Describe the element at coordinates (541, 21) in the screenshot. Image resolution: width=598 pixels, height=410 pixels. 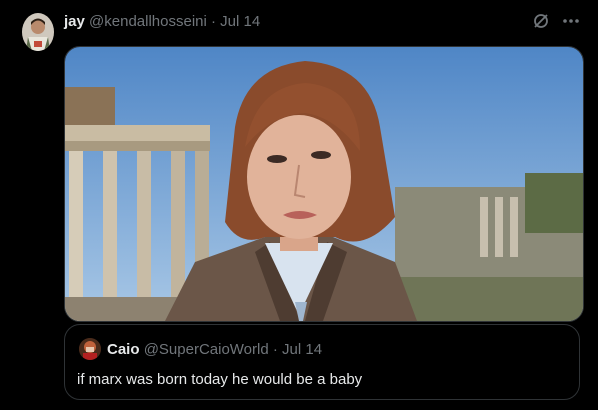
I see `grok-icon` at that location.